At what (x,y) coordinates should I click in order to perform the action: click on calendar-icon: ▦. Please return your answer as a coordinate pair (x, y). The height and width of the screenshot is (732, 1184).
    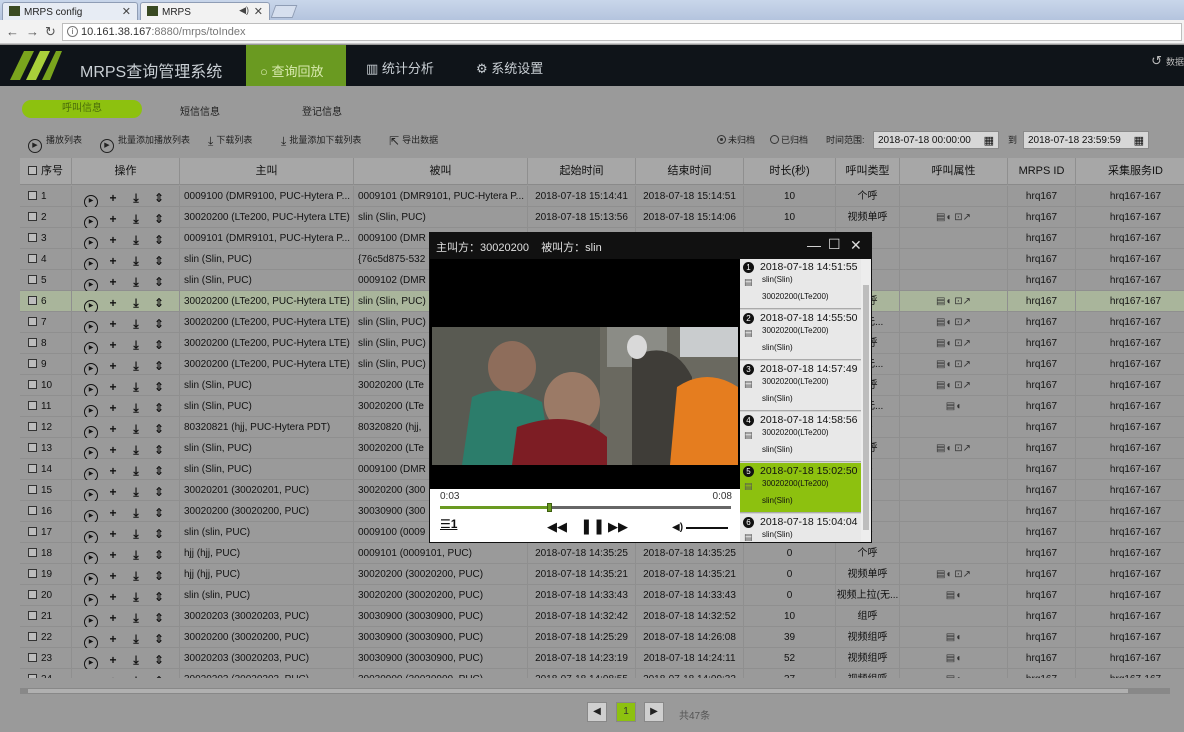
    Looking at the image, I should click on (1139, 140).